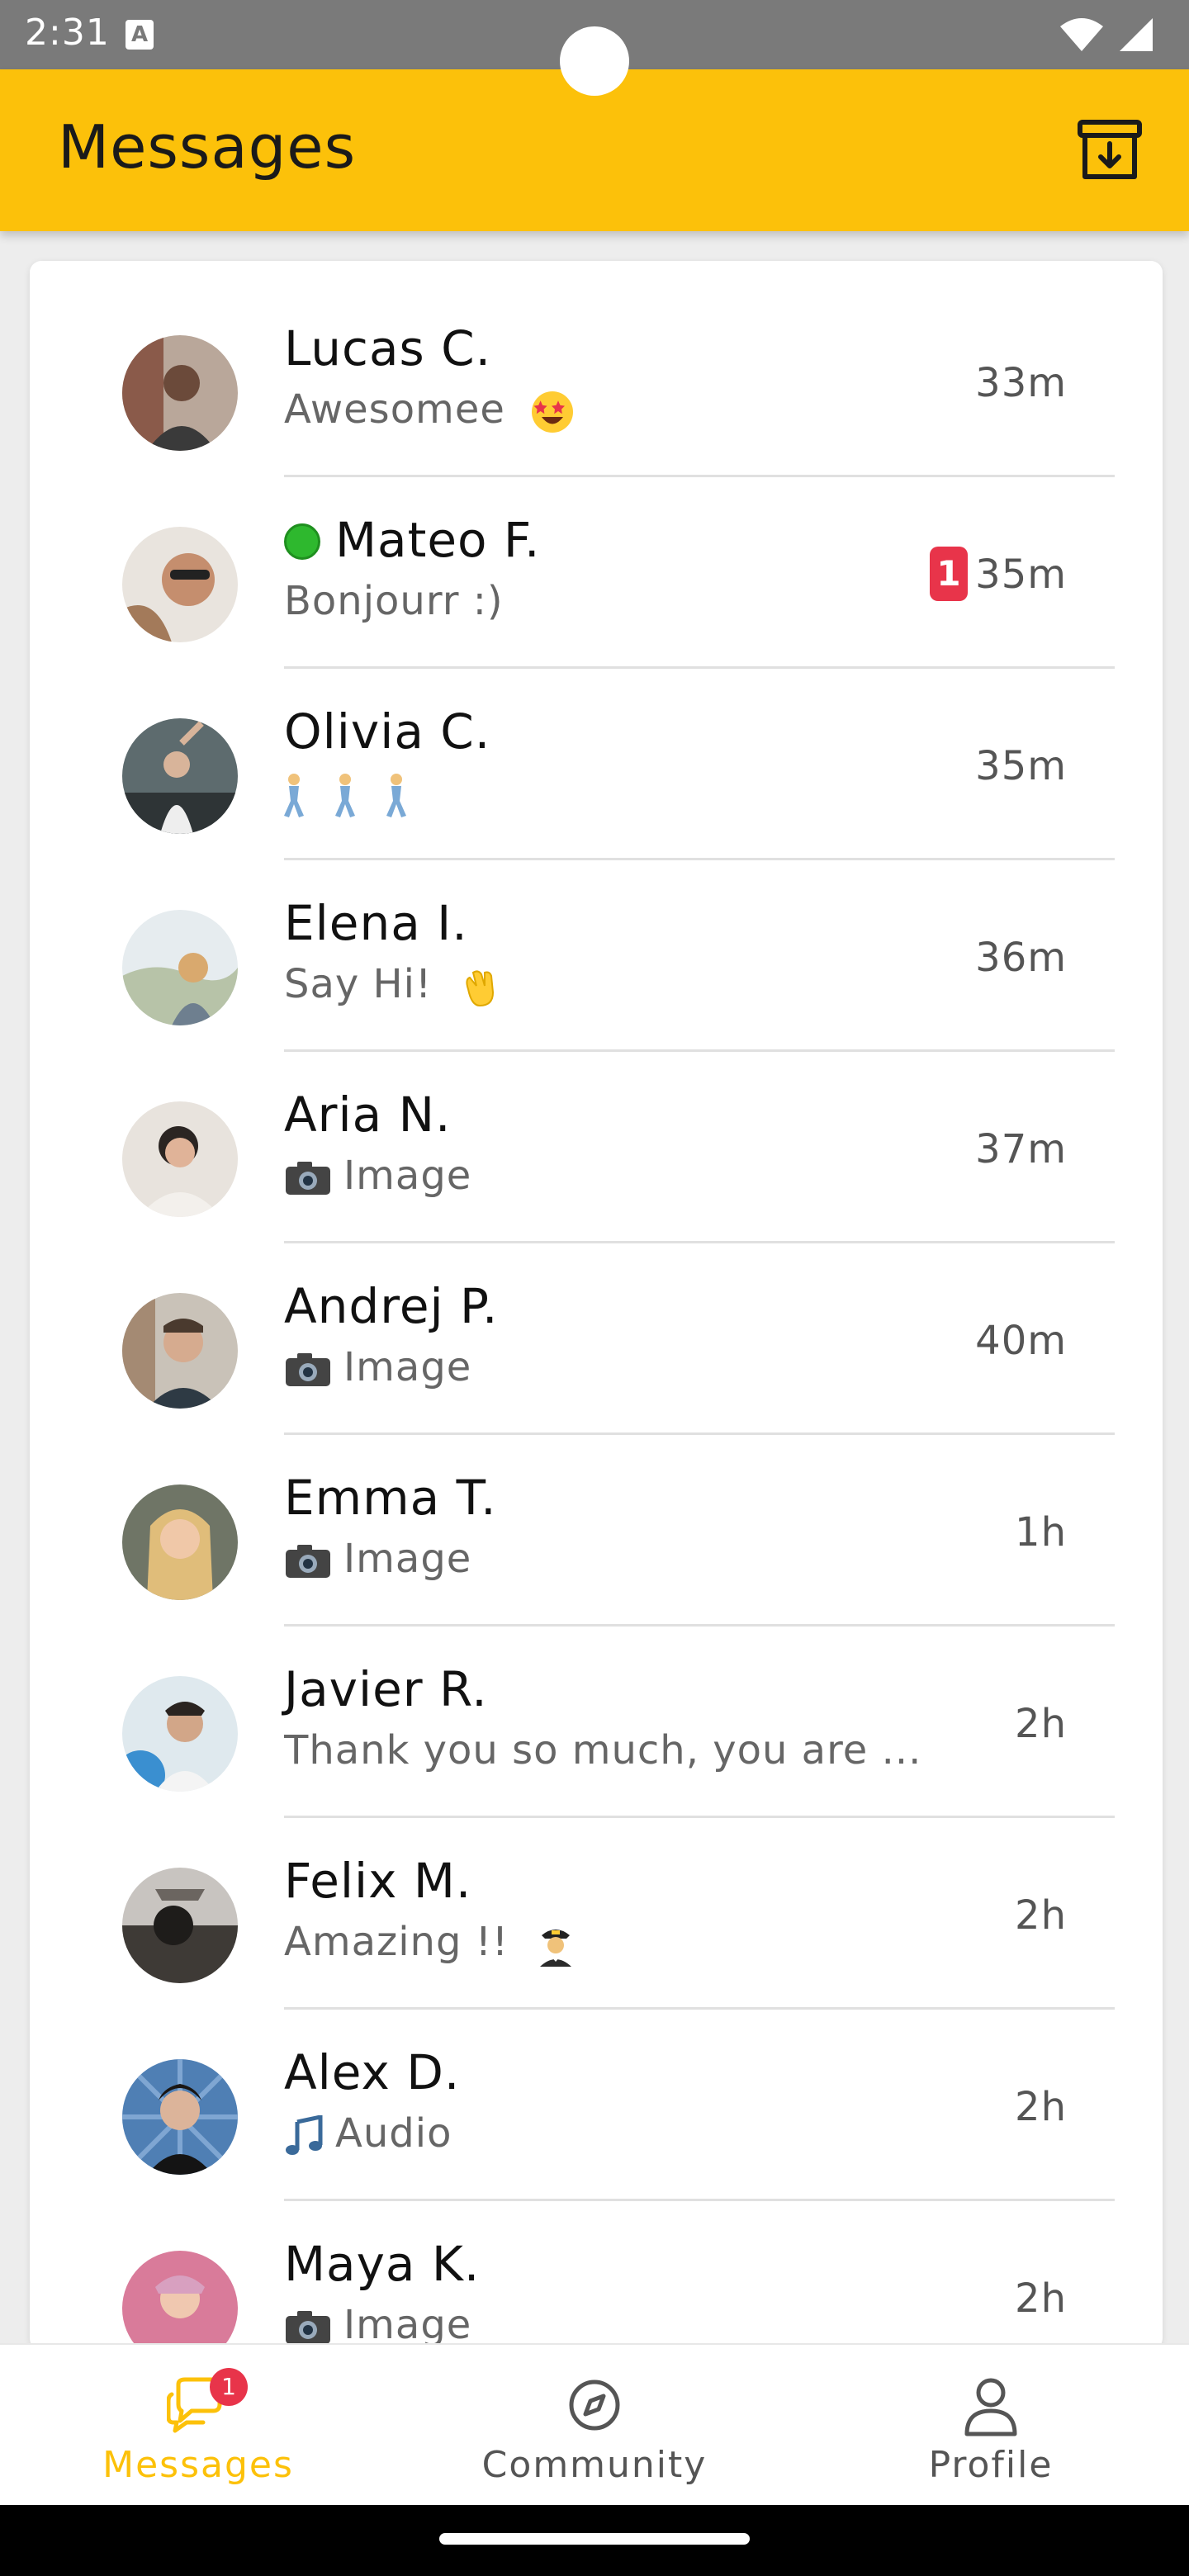 The image size is (1189, 2576). What do you see at coordinates (949, 574) in the screenshot?
I see `unread-badge: 1` at bounding box center [949, 574].